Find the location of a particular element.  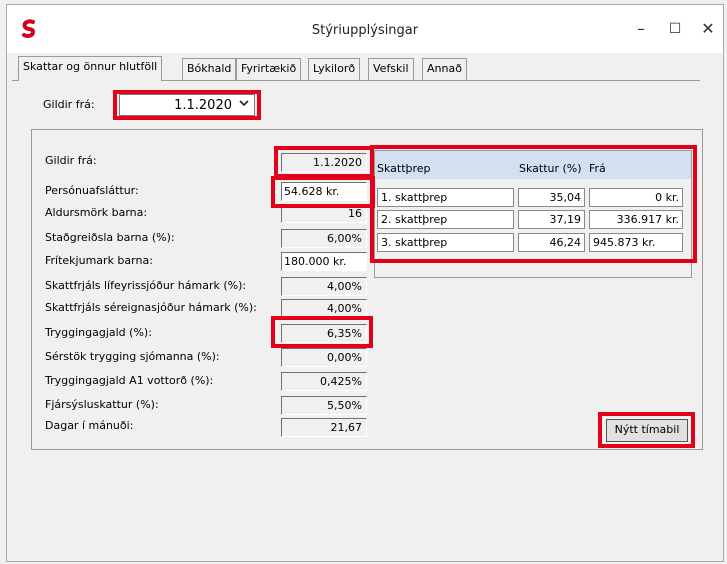

tab-bokhald: Bókhald is located at coordinates (209, 69).